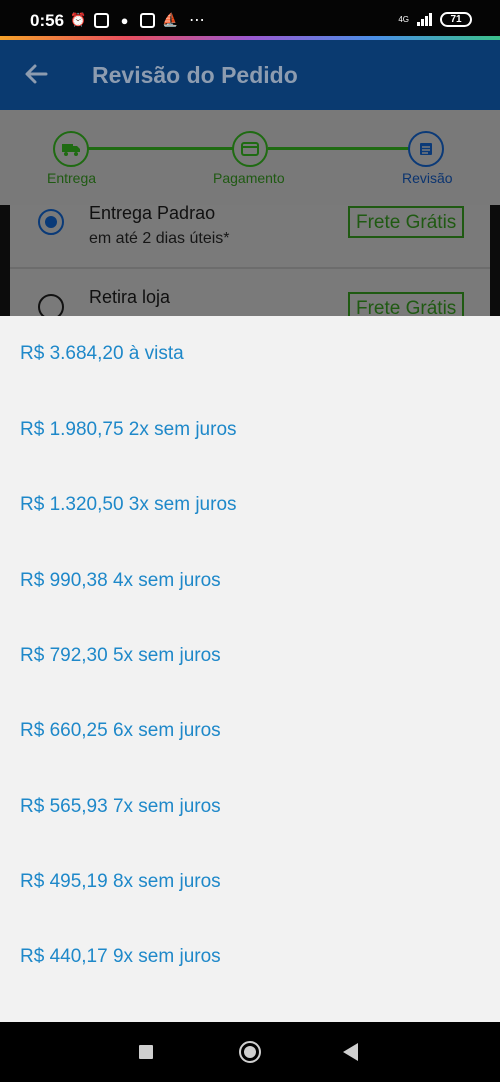 The image size is (500, 1082). I want to click on back-icon, so click(350, 1052).